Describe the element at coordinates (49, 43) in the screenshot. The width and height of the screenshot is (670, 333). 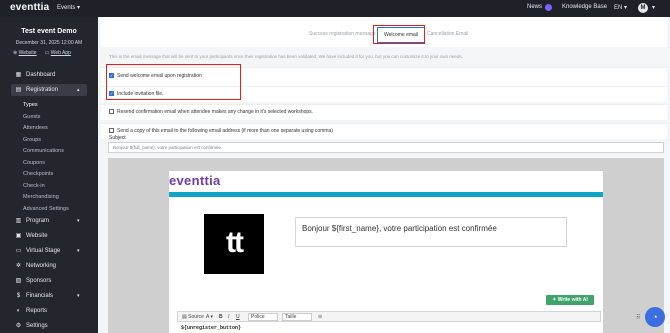
I see `event-date: December 31, 2025 12:00 AM` at that location.